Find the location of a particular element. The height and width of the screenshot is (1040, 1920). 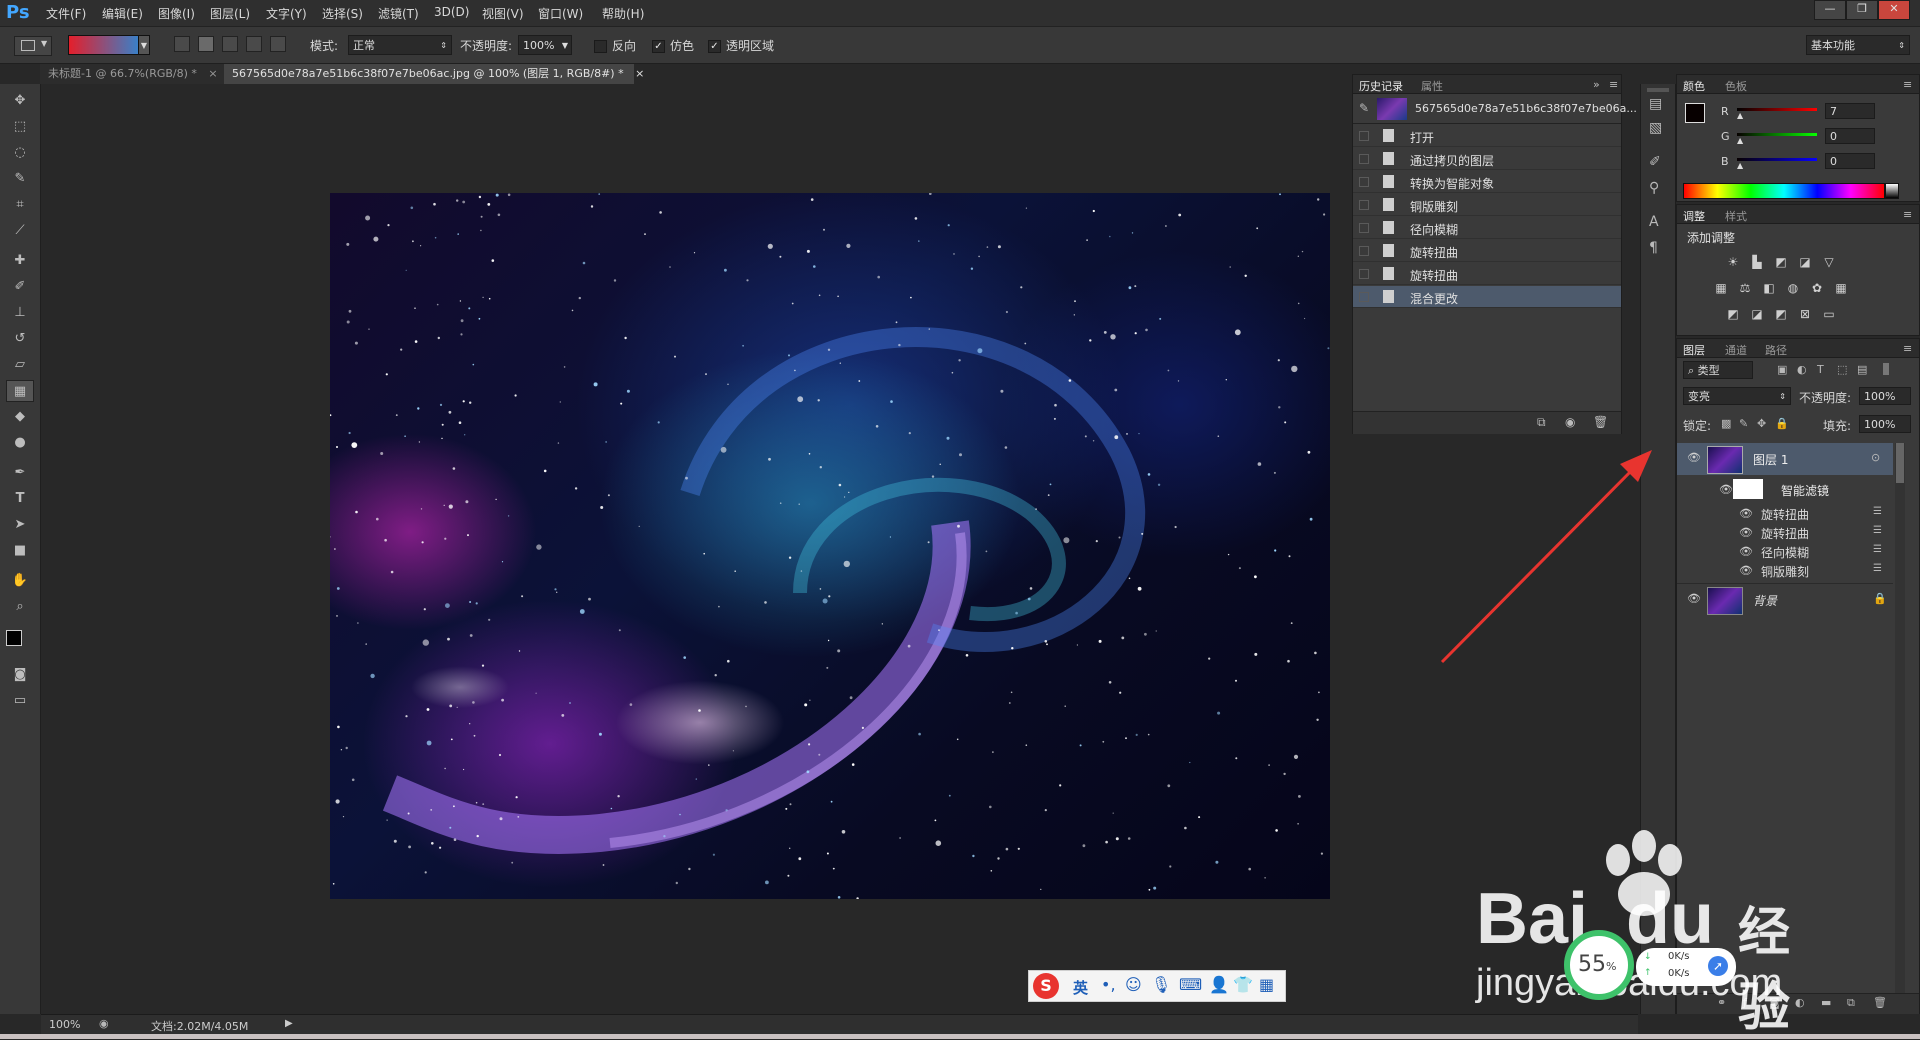

shape-tool-icon: ■ is located at coordinates (20, 551).